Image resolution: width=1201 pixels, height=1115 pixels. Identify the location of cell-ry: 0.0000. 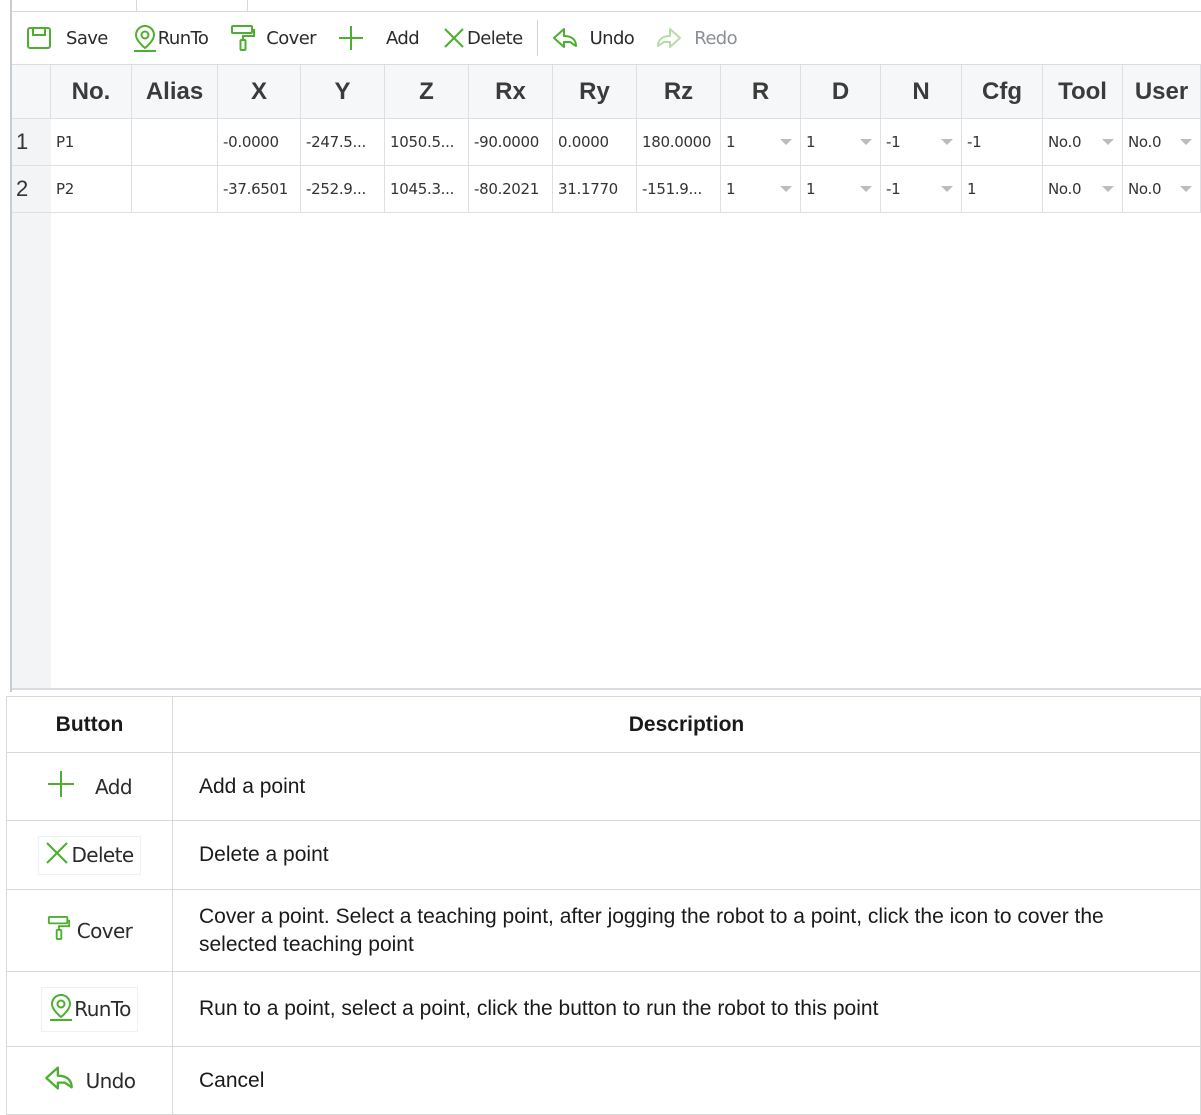
(595, 142).